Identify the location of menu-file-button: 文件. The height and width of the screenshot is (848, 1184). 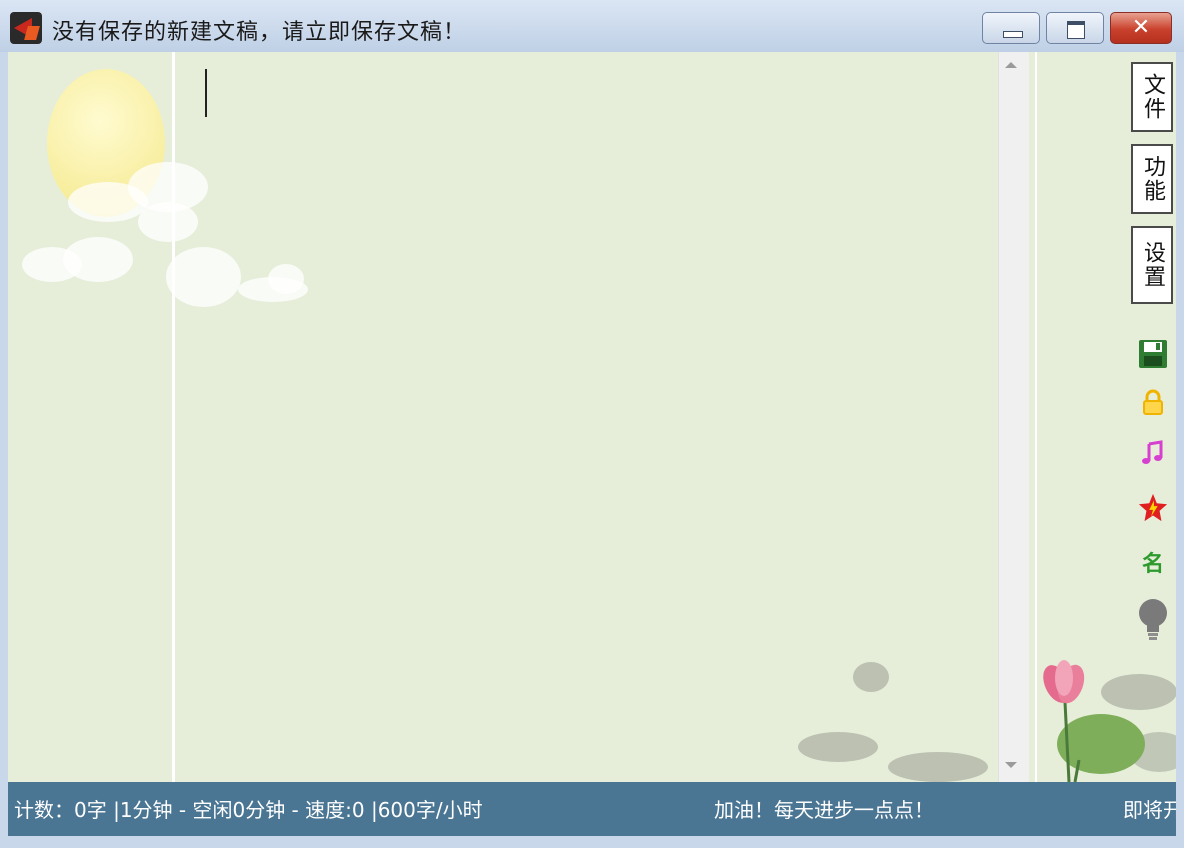
(1152, 97).